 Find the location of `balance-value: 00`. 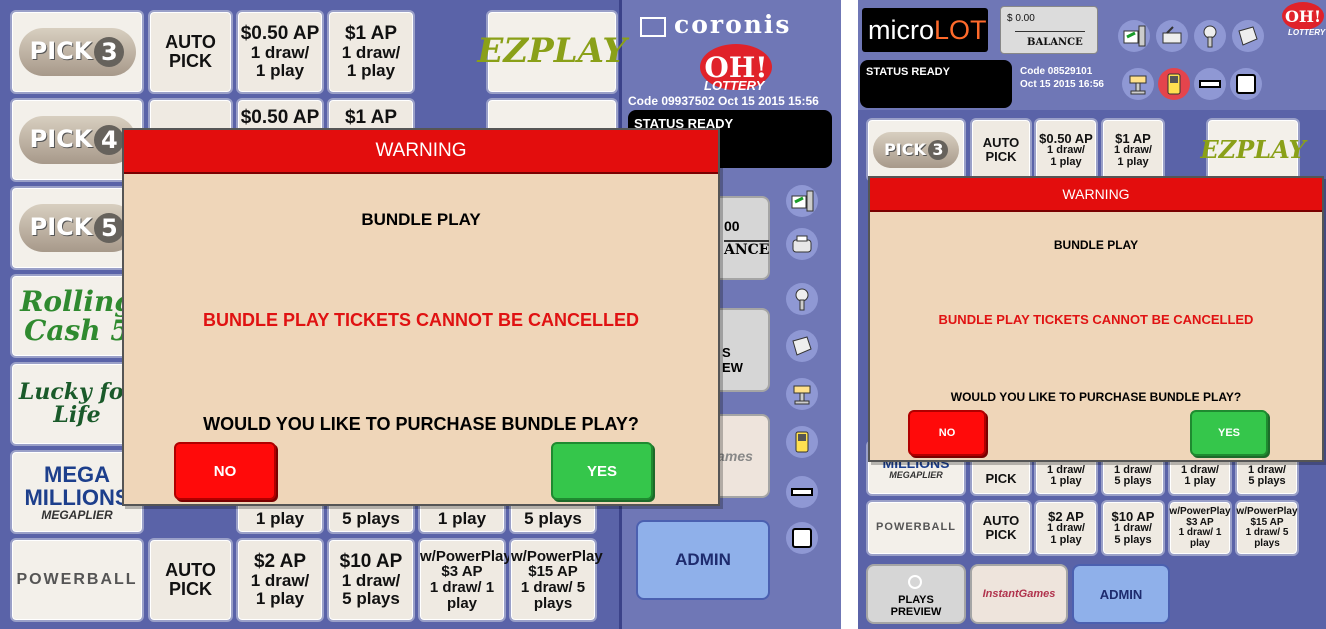

balance-value: 00 is located at coordinates (732, 226).